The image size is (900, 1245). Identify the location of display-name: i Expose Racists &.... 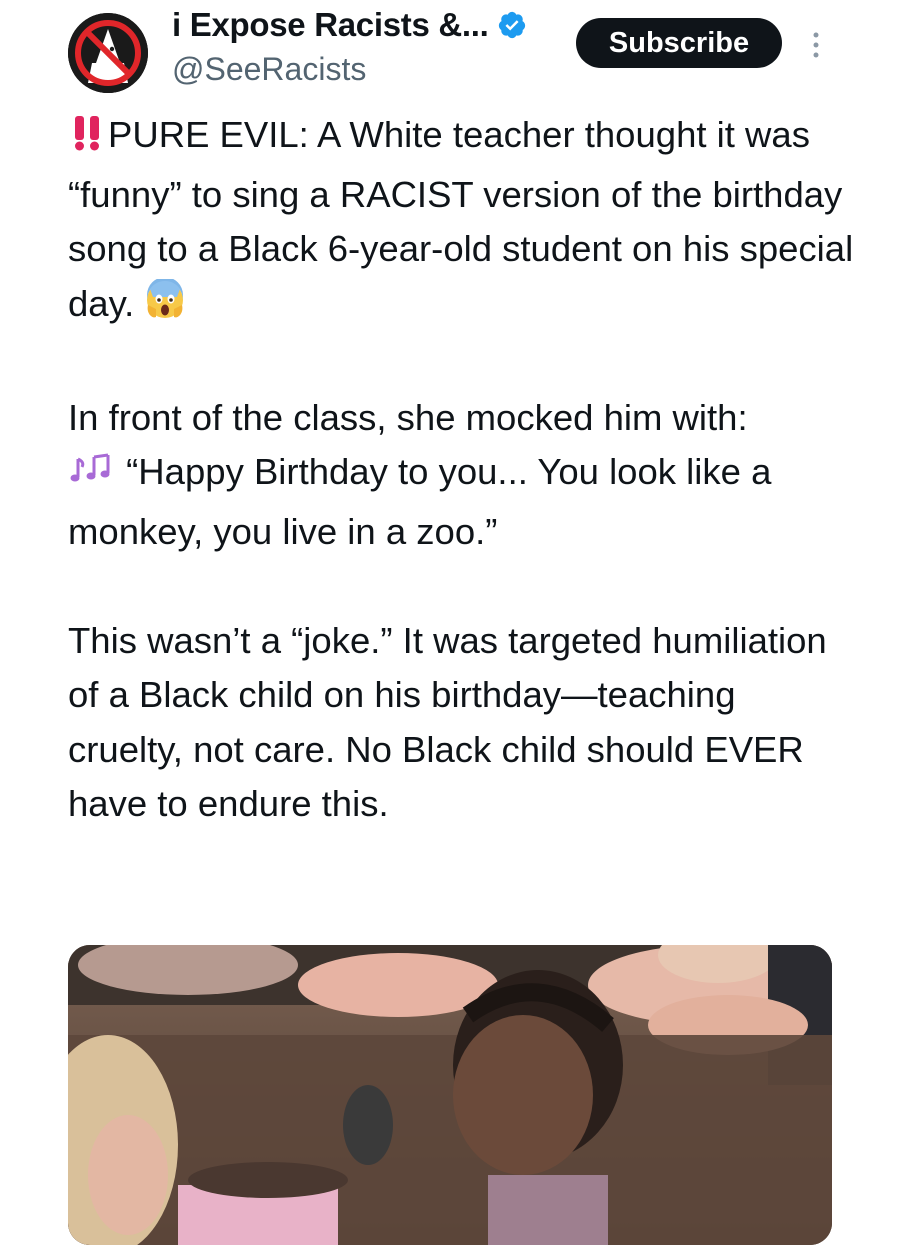
(330, 25).